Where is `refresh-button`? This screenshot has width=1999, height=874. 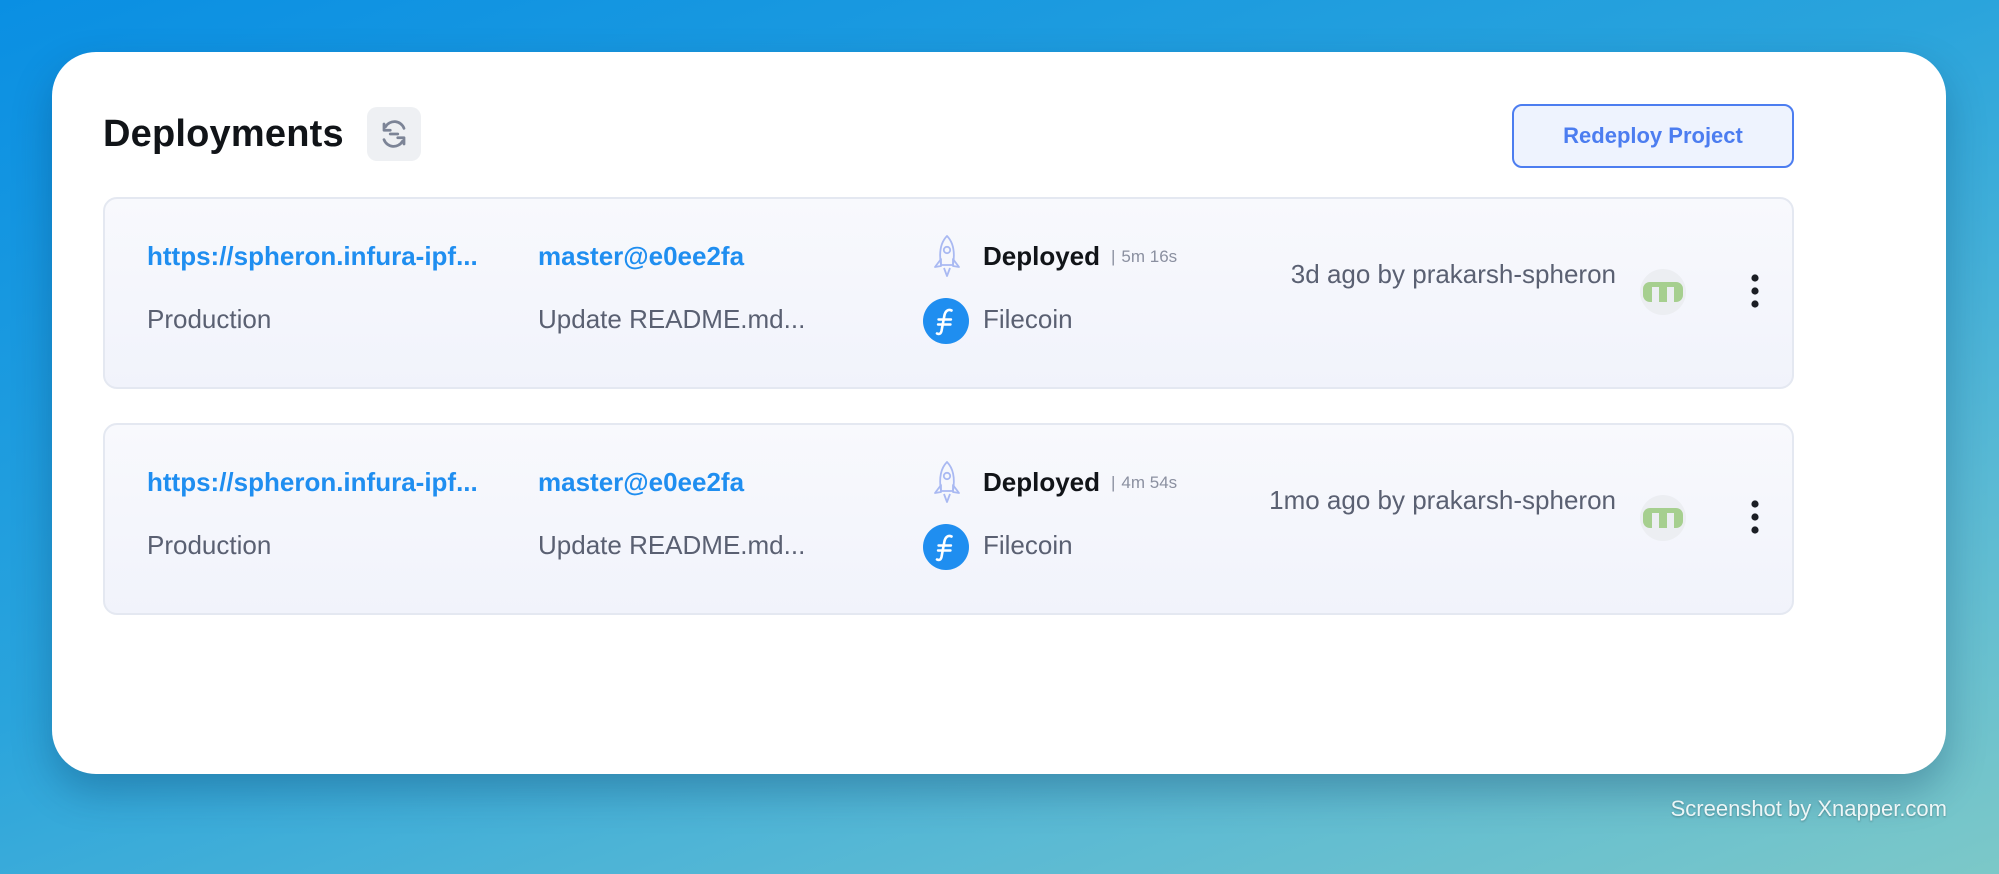
refresh-button is located at coordinates (394, 134).